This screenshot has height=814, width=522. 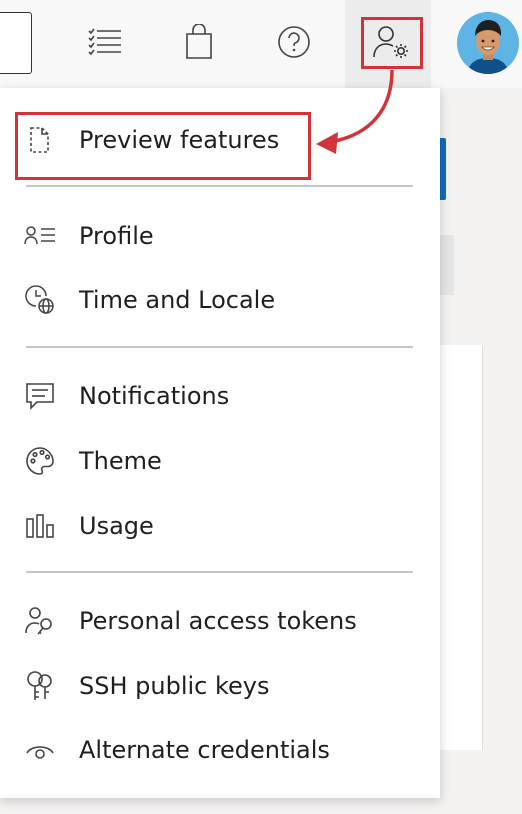 What do you see at coordinates (105, 42) in the screenshot?
I see `work-items-list-icon` at bounding box center [105, 42].